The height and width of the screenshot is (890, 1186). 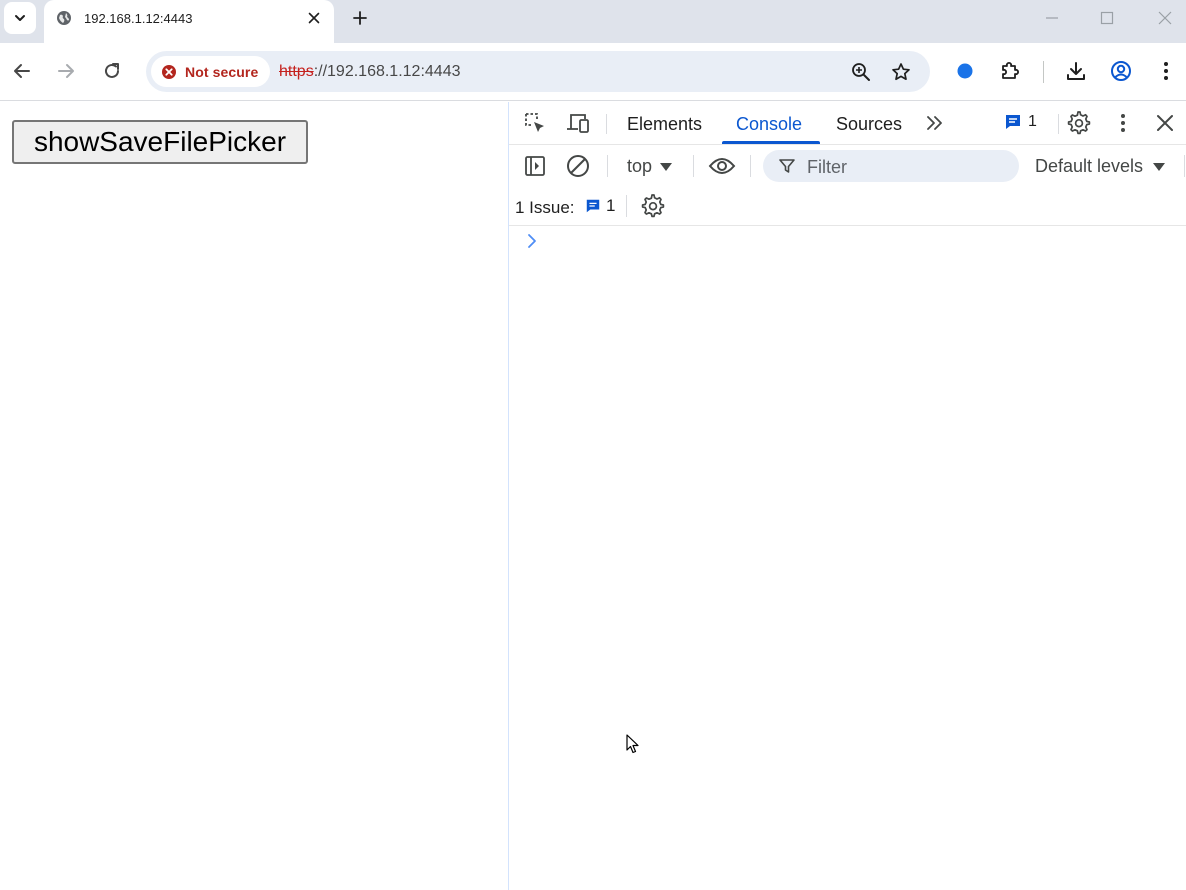 I want to click on devtools-tabbar: Elements Console Sources 1, so click(x=847, y=123).